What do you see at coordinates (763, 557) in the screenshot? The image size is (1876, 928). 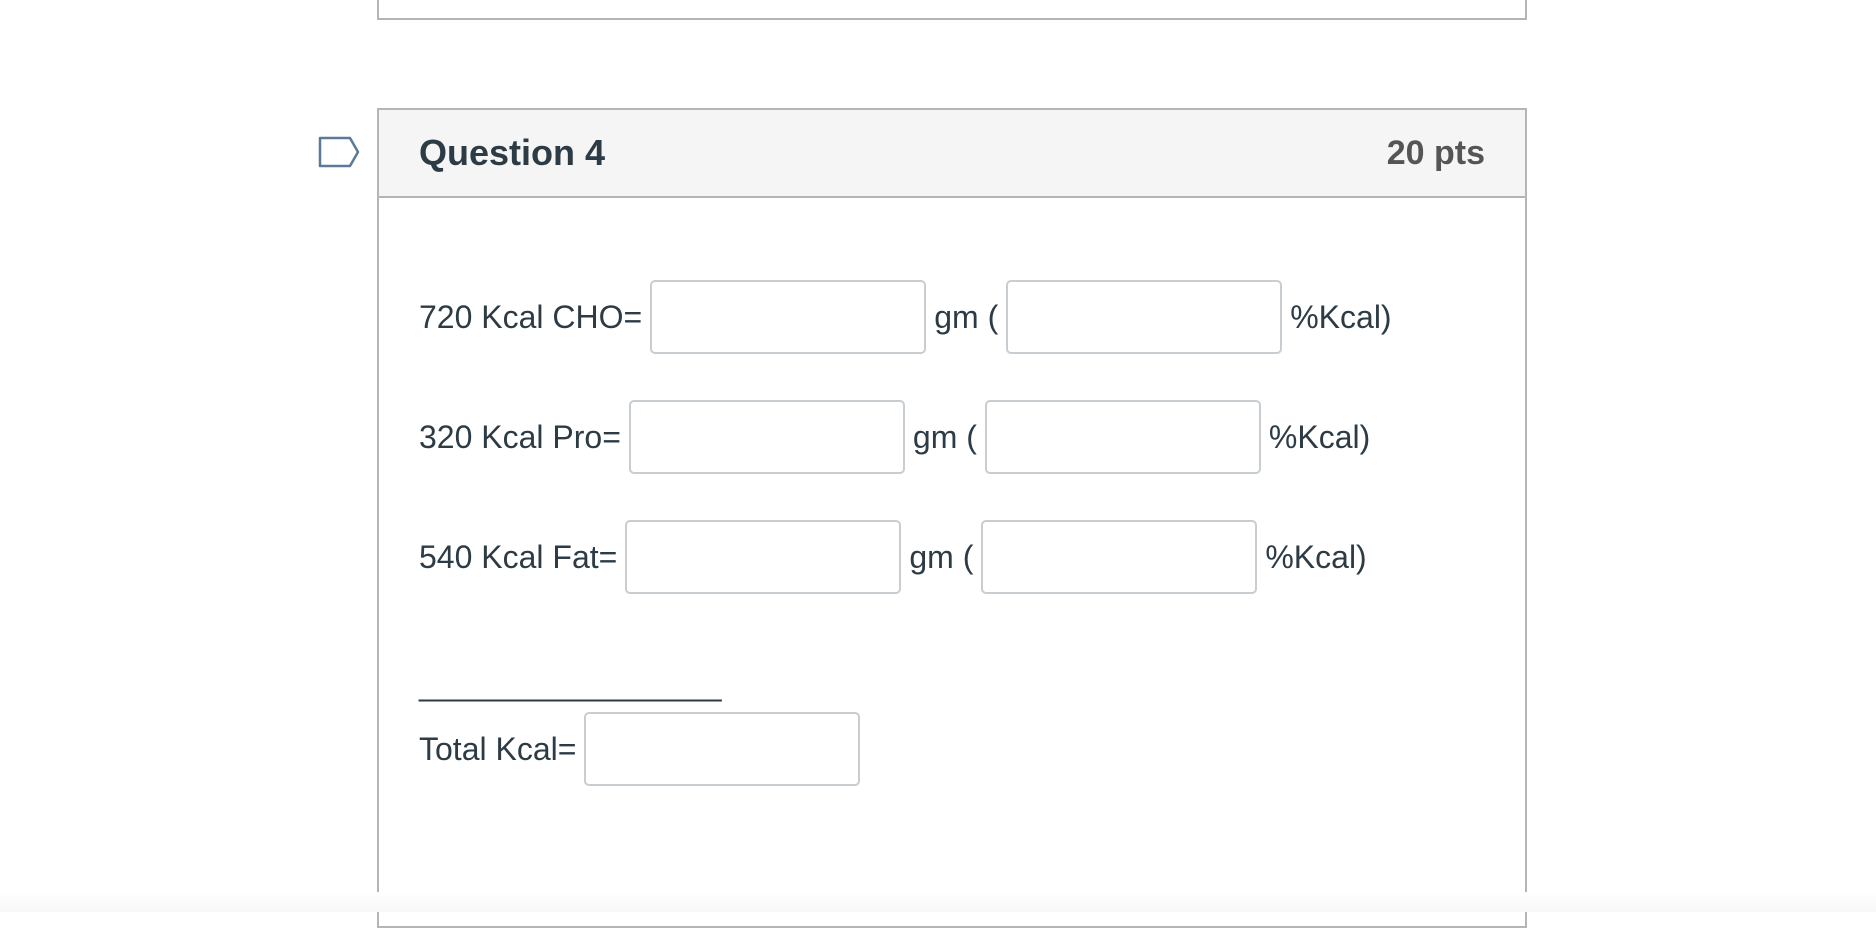 I see `fat-grams-input` at bounding box center [763, 557].